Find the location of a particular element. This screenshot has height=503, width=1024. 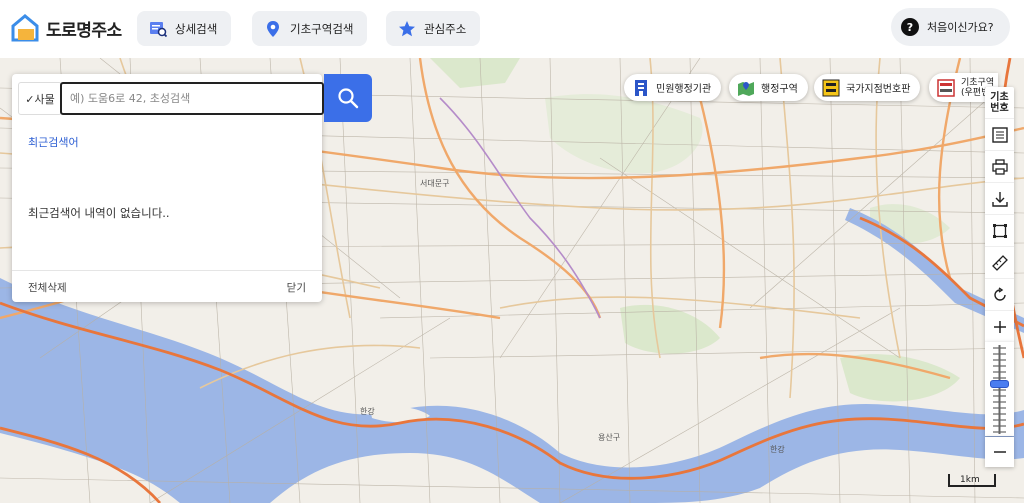

basic-number-toggle: 기초 번호 is located at coordinates (999, 103).